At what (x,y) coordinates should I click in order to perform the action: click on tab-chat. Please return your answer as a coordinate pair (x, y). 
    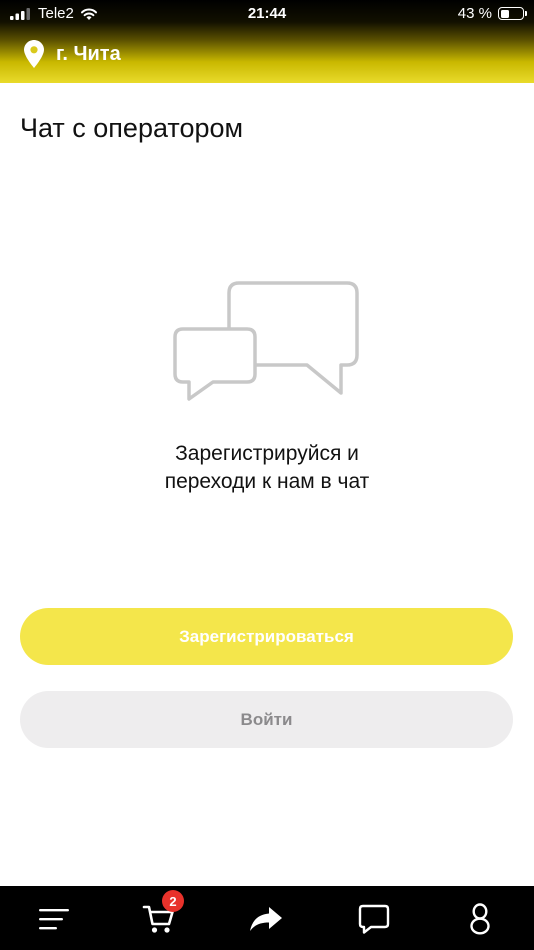
    Looking at the image, I should click on (374, 919).